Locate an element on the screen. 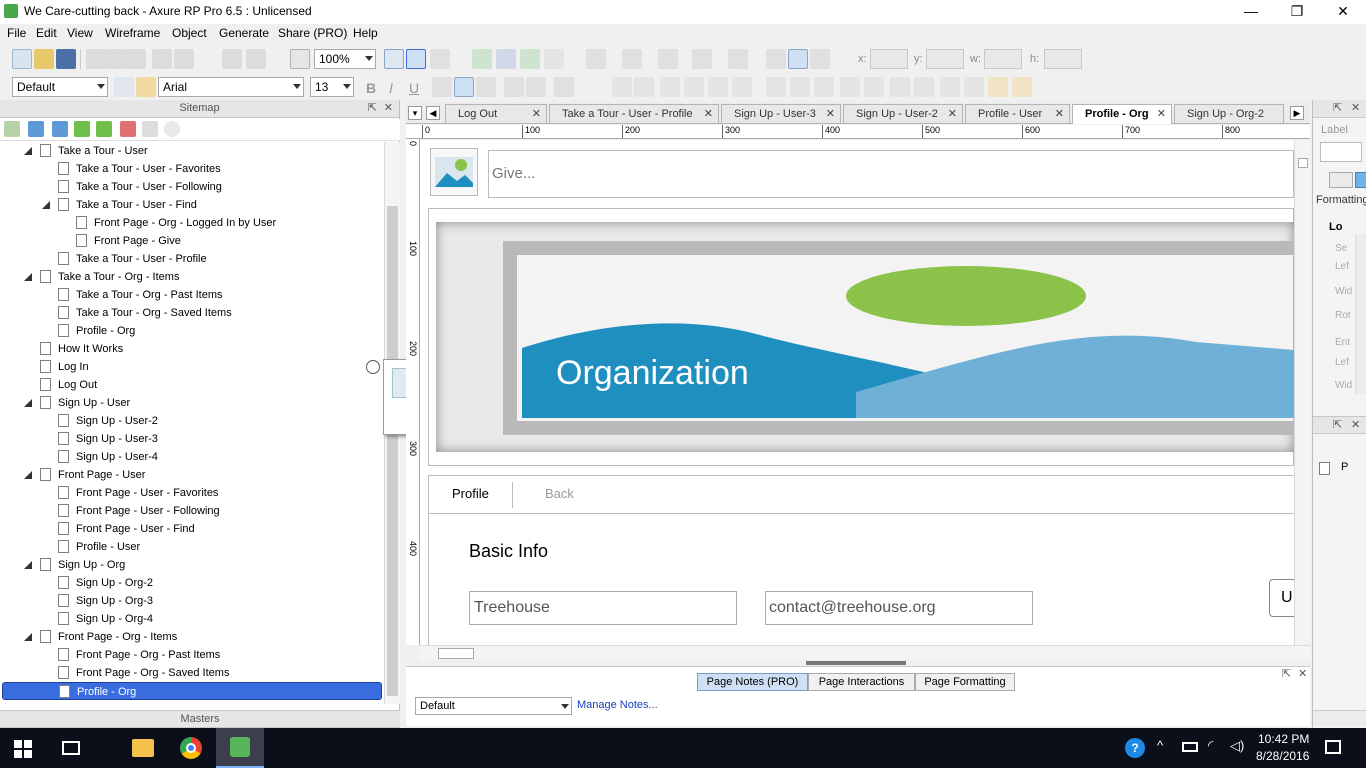 The height and width of the screenshot is (768, 1366). align-objects-middle-icon is located at coordinates (874, 87).